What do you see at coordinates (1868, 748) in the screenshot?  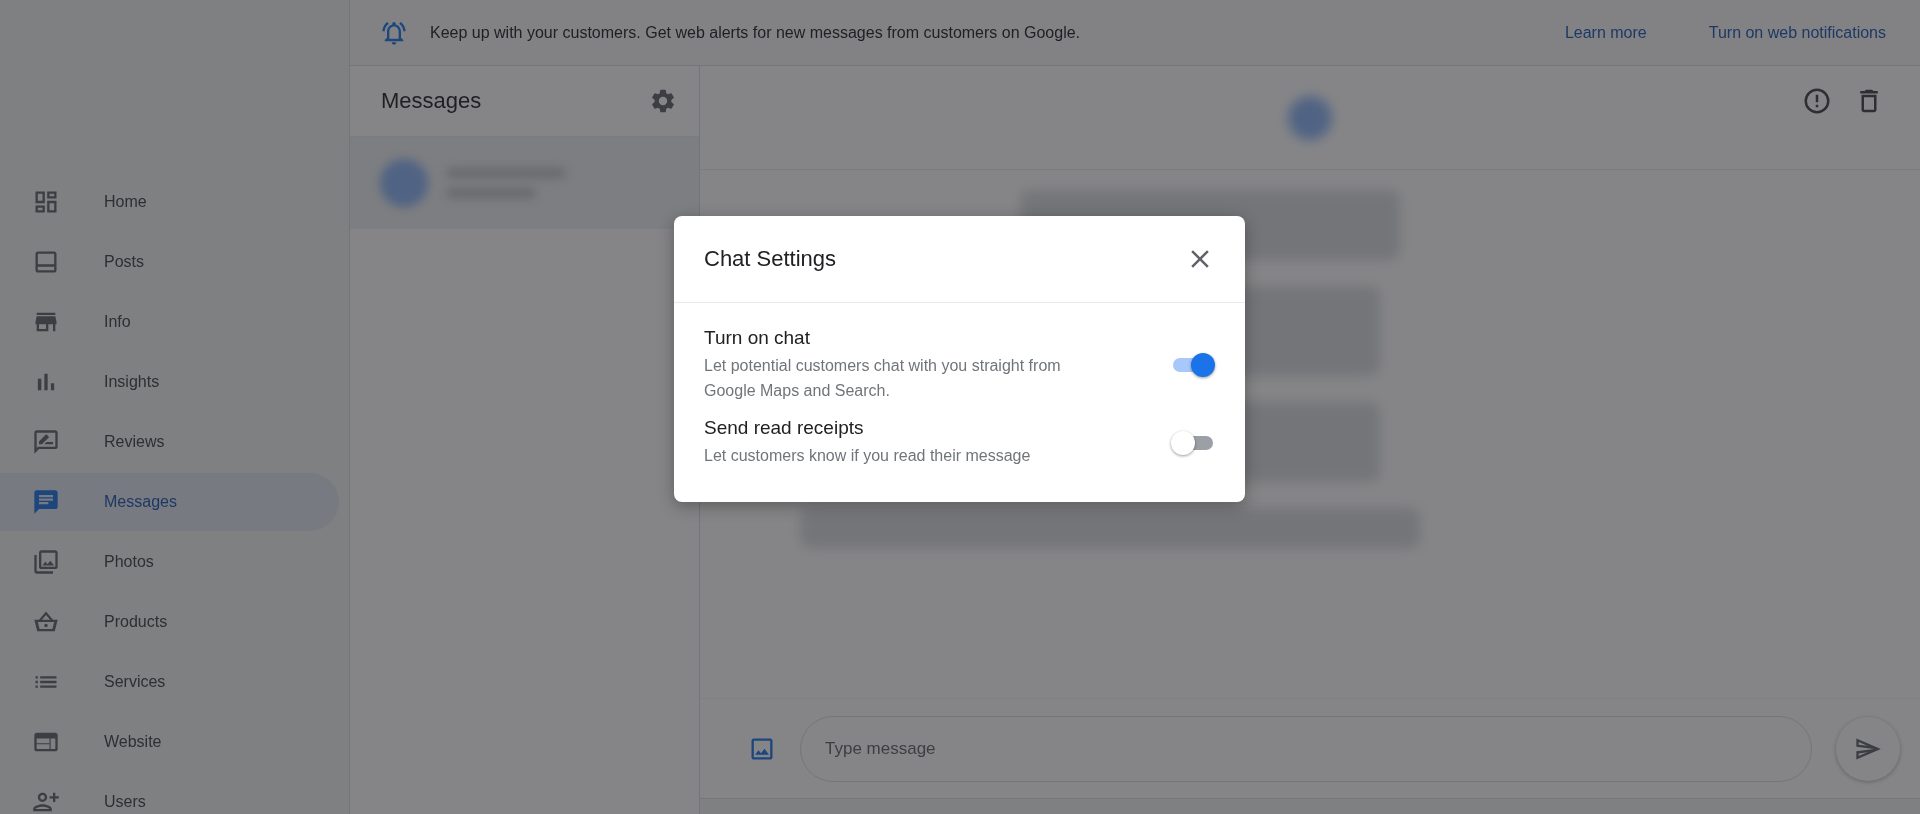 I see `send-button` at bounding box center [1868, 748].